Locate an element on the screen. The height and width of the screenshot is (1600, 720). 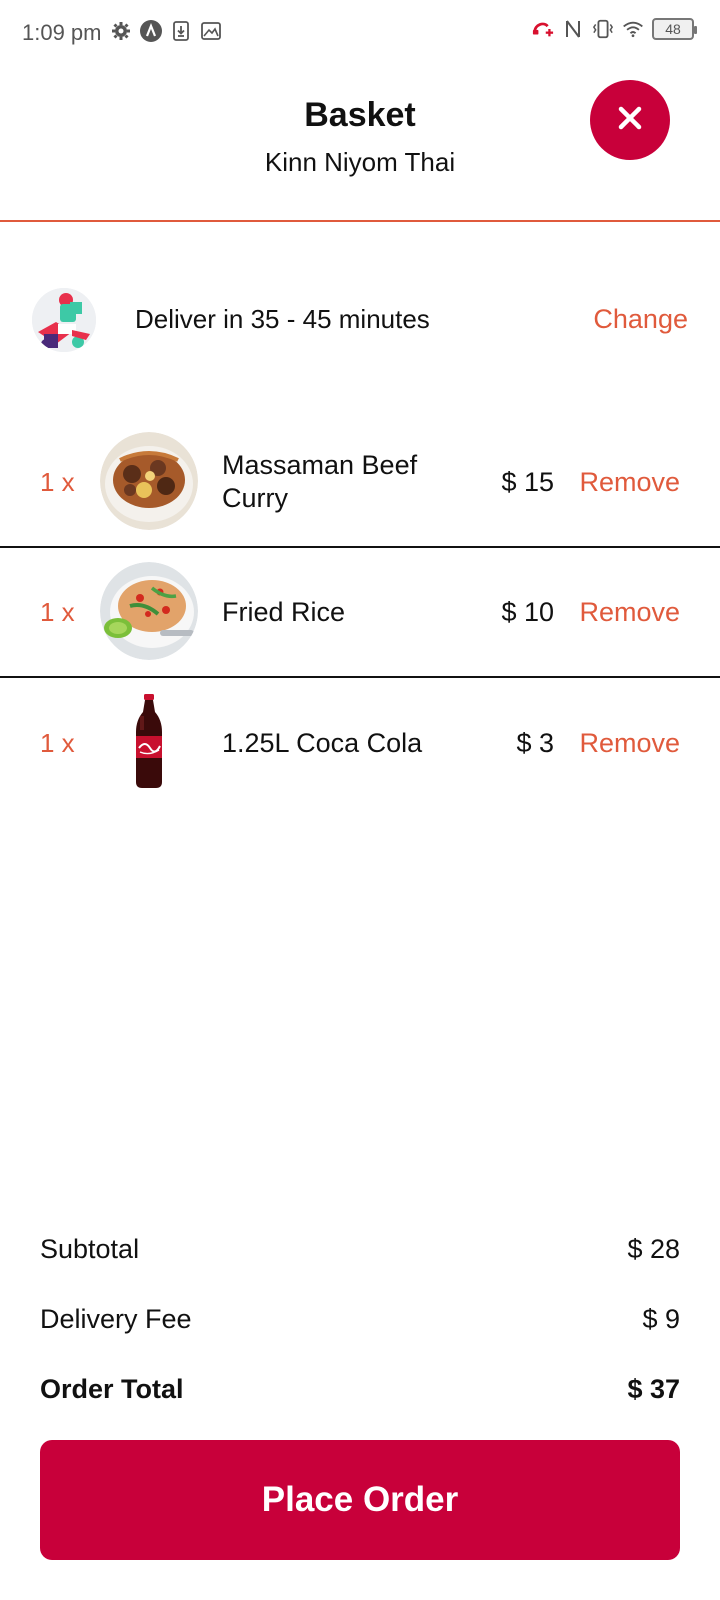
download-icon is located at coordinates (181, 31).